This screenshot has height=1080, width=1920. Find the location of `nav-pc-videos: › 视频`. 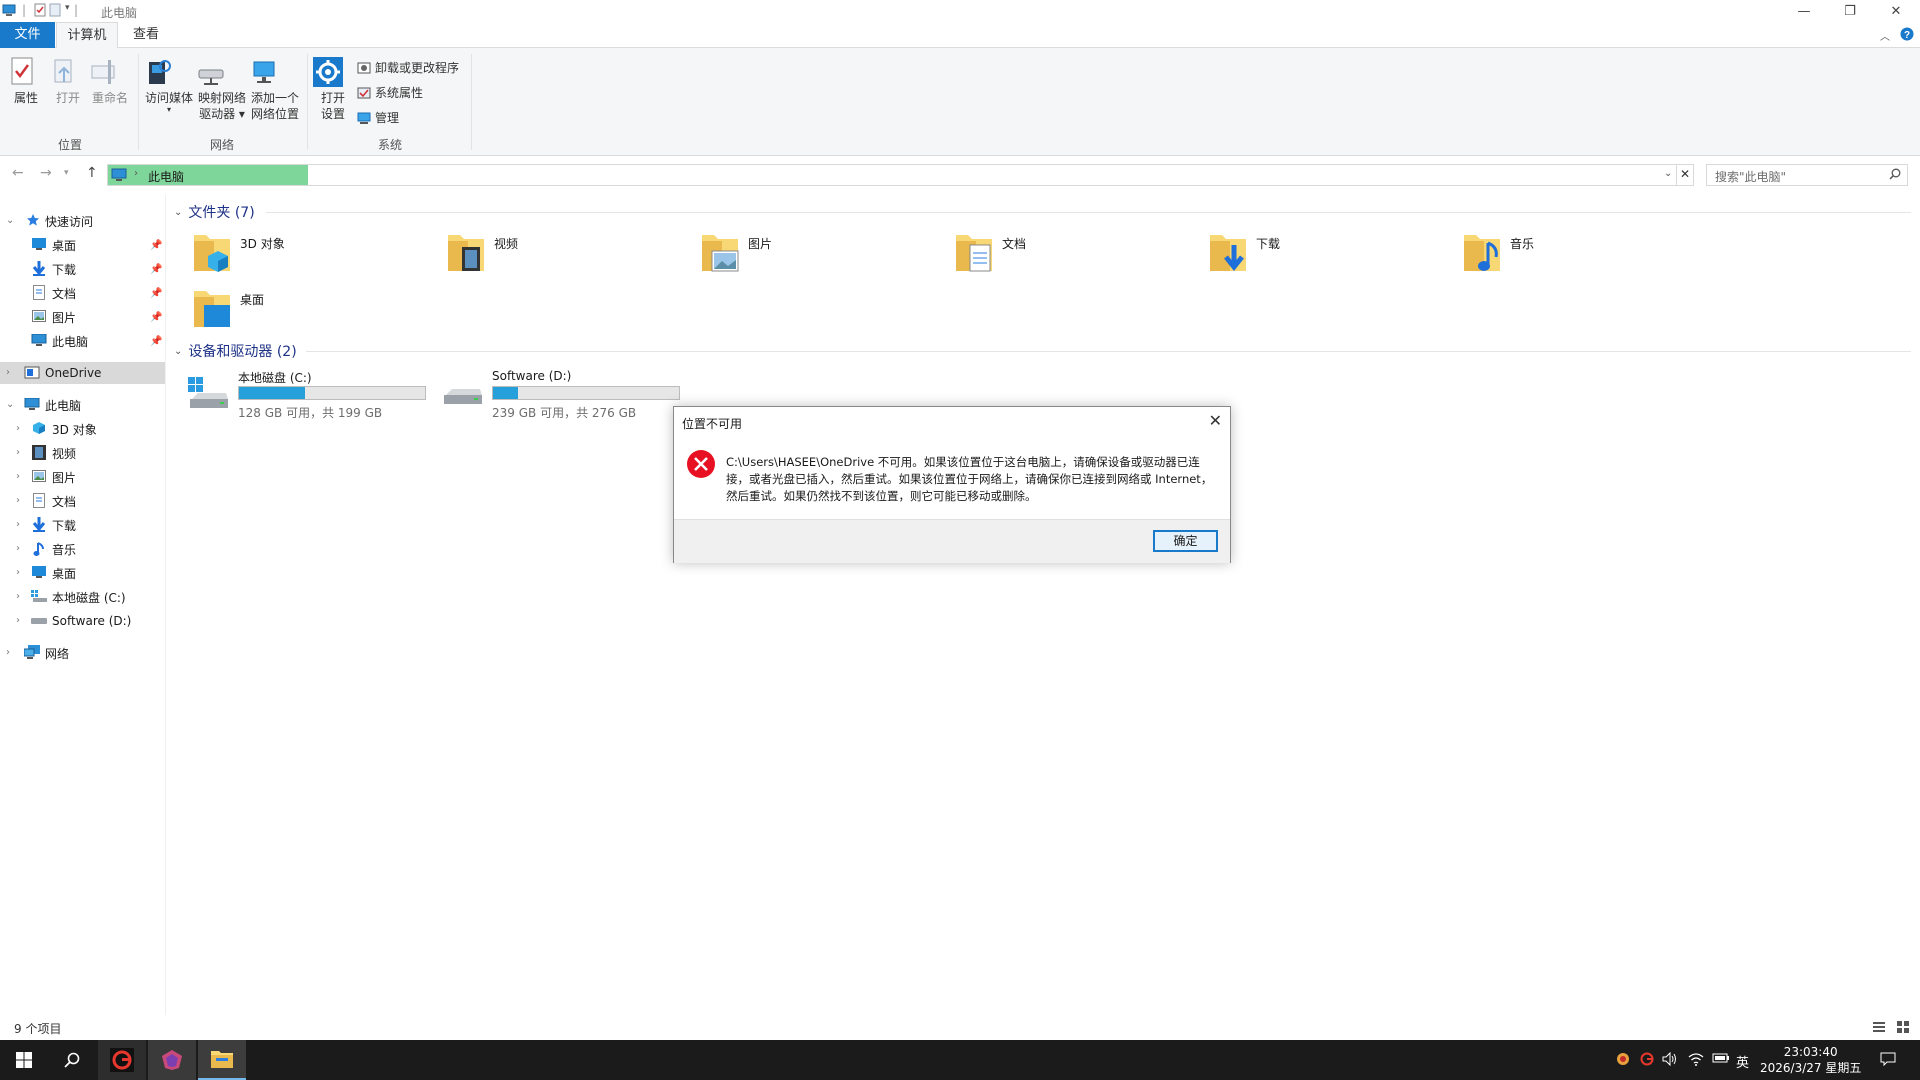

nav-pc-videos: › 视频 is located at coordinates (82, 453).